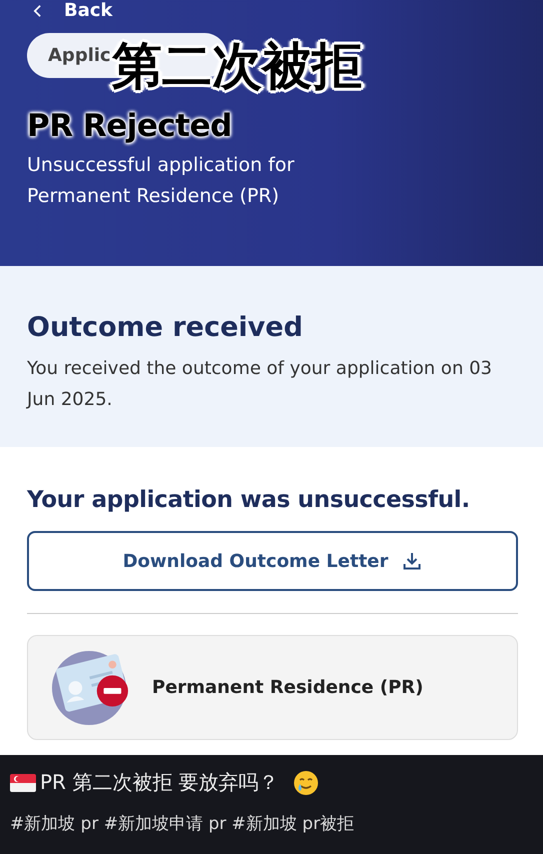 This screenshot has height=854, width=543. Describe the element at coordinates (288, 687) in the screenshot. I see `card-label: Permanent Residence (PR)` at that location.